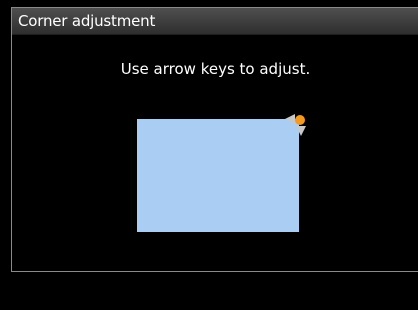  What do you see at coordinates (300, 120) in the screenshot?
I see `selected-corner-dot` at bounding box center [300, 120].